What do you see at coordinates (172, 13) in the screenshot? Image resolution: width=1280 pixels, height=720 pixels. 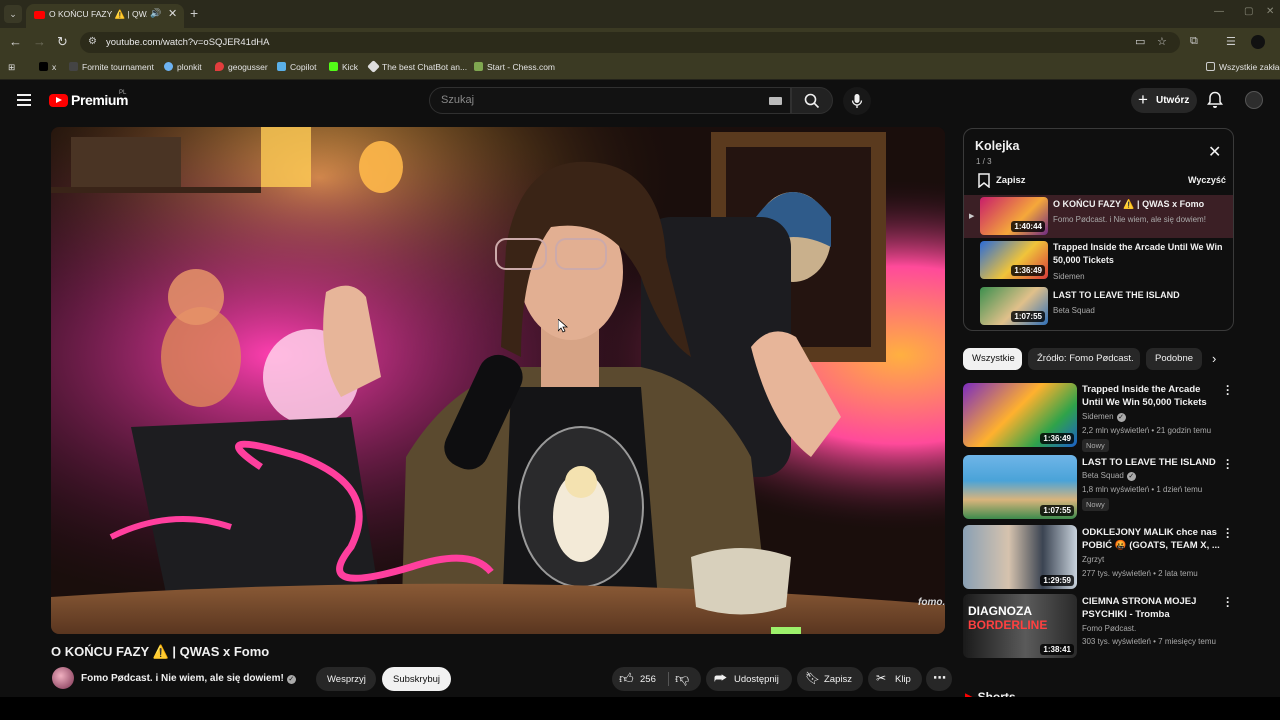 I see `tab-close-icon: ✕` at bounding box center [172, 13].